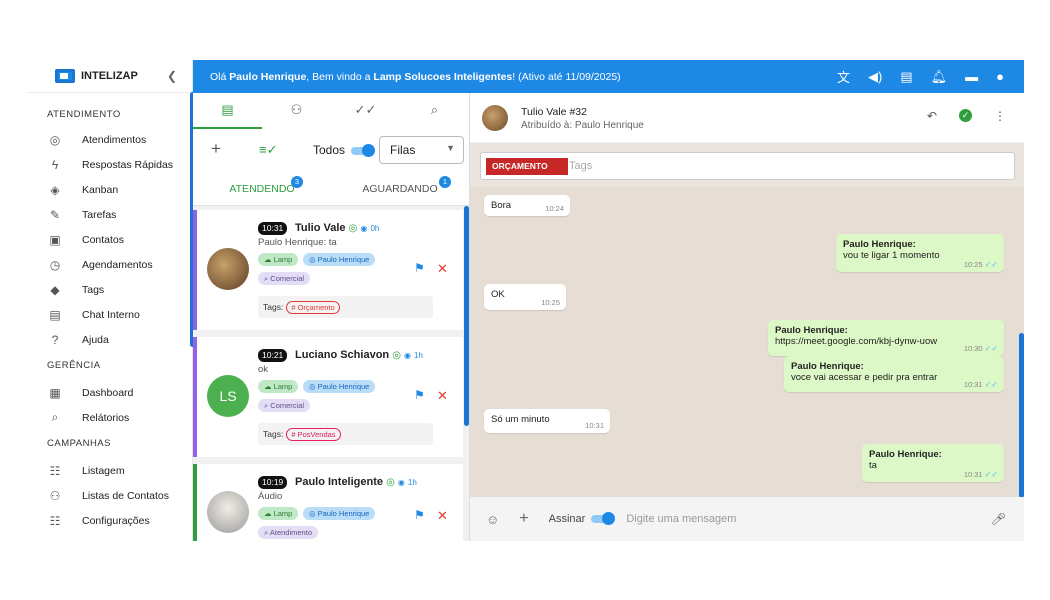  I want to click on chat-icon: ▬, so click(971, 76).